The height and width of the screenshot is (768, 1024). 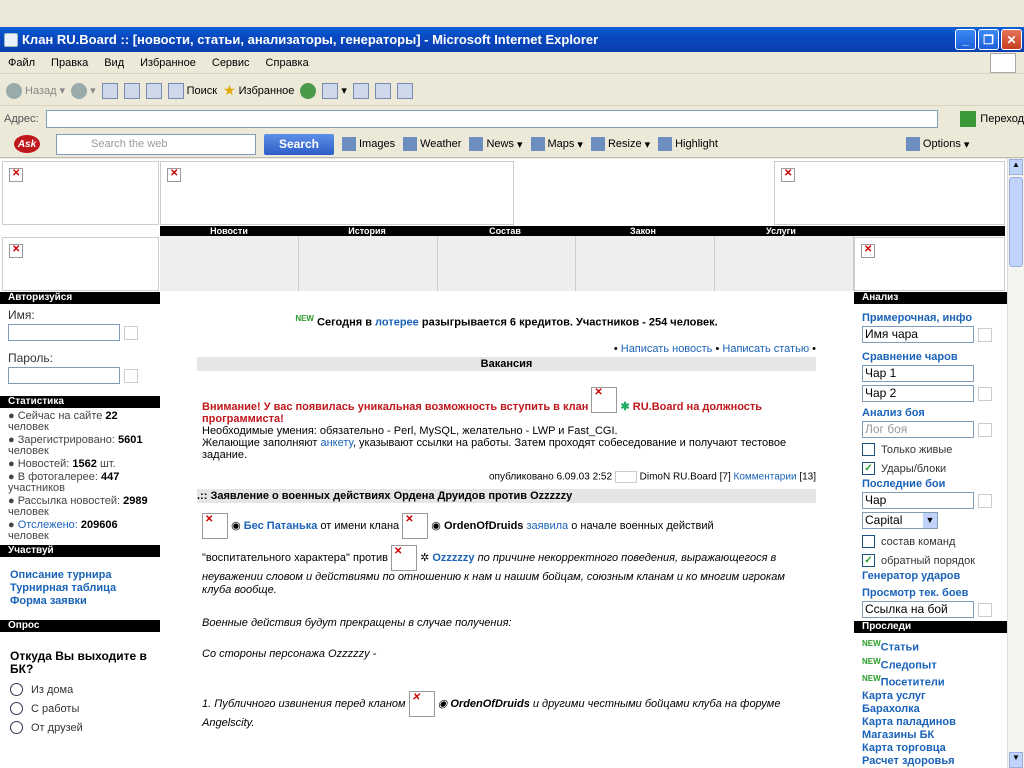 I want to click on name-input, so click(x=64, y=332).